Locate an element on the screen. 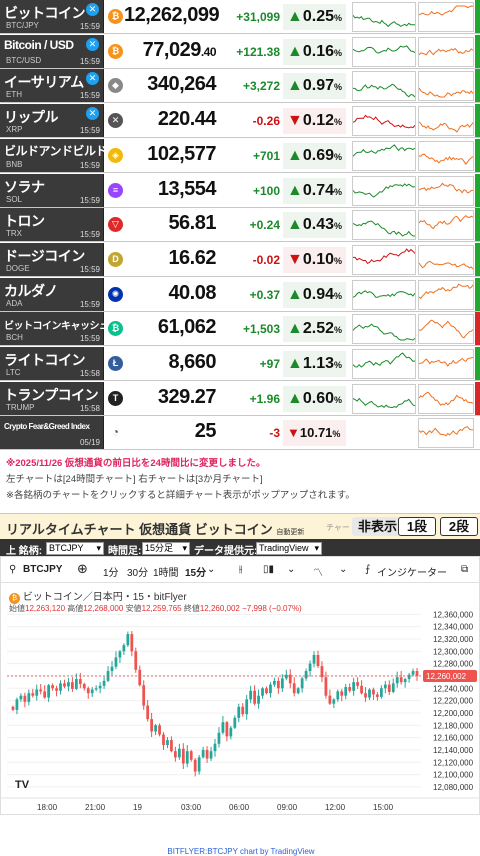  coin-name-cell: Bitcoin / USD BTC/USD 15:59 ✕ is located at coordinates (52, 51).